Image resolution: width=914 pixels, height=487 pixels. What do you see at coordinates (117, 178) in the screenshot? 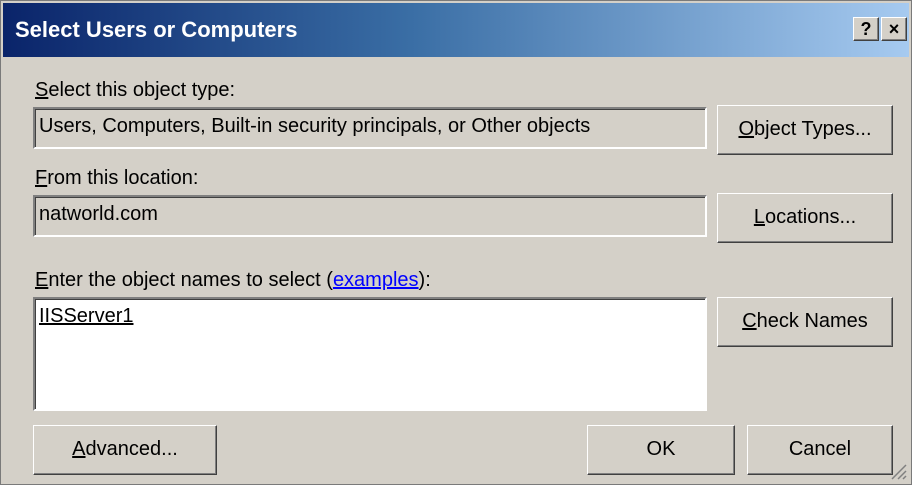
I see `location-label: From this location:` at bounding box center [117, 178].